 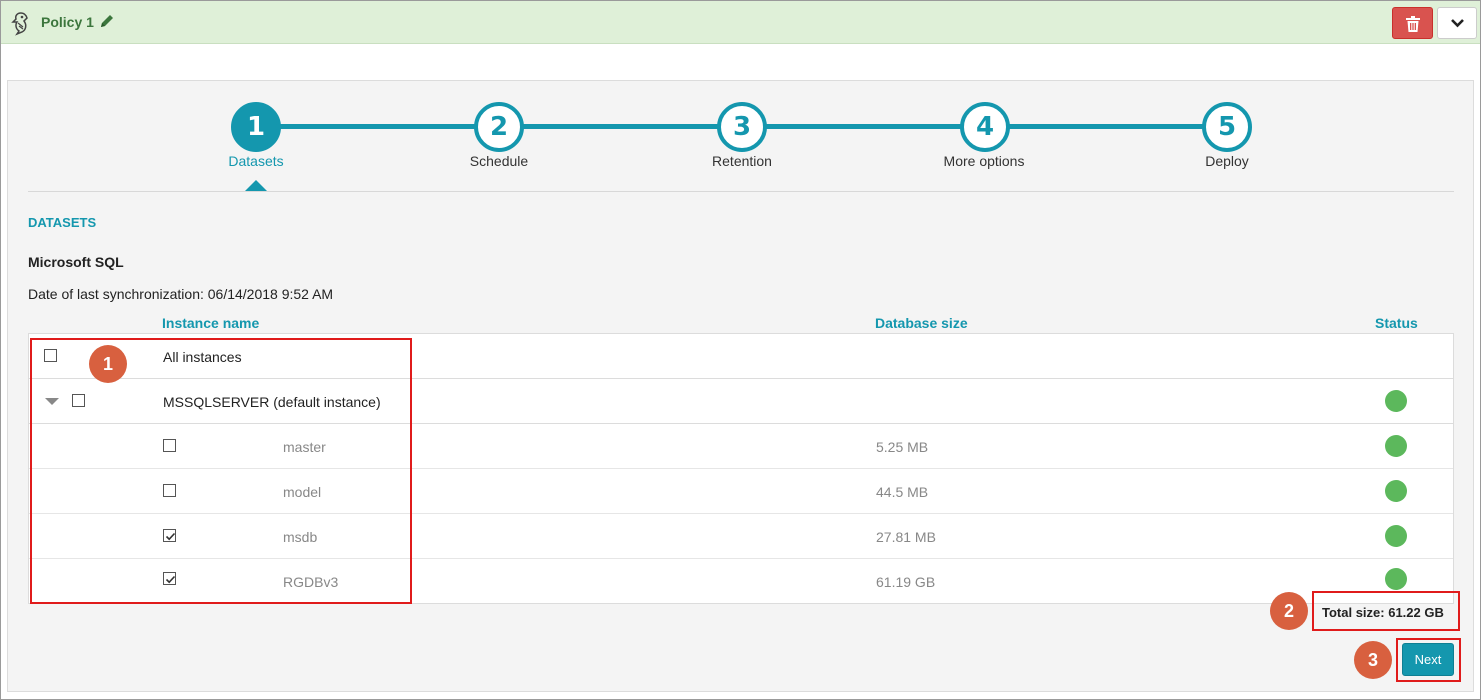 I want to click on policy-menu-button, so click(x=1457, y=23).